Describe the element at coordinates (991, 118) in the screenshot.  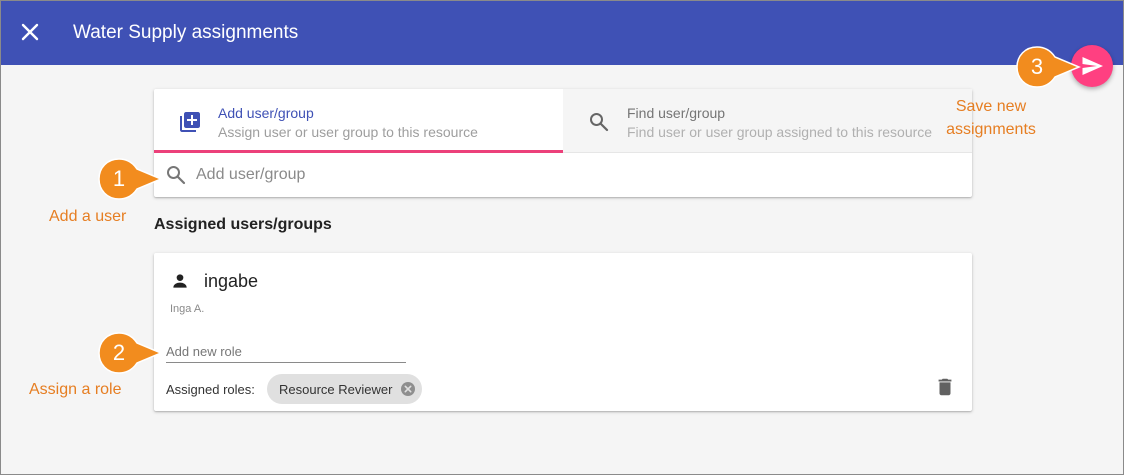
I see `callout-label: Save new assignments` at that location.